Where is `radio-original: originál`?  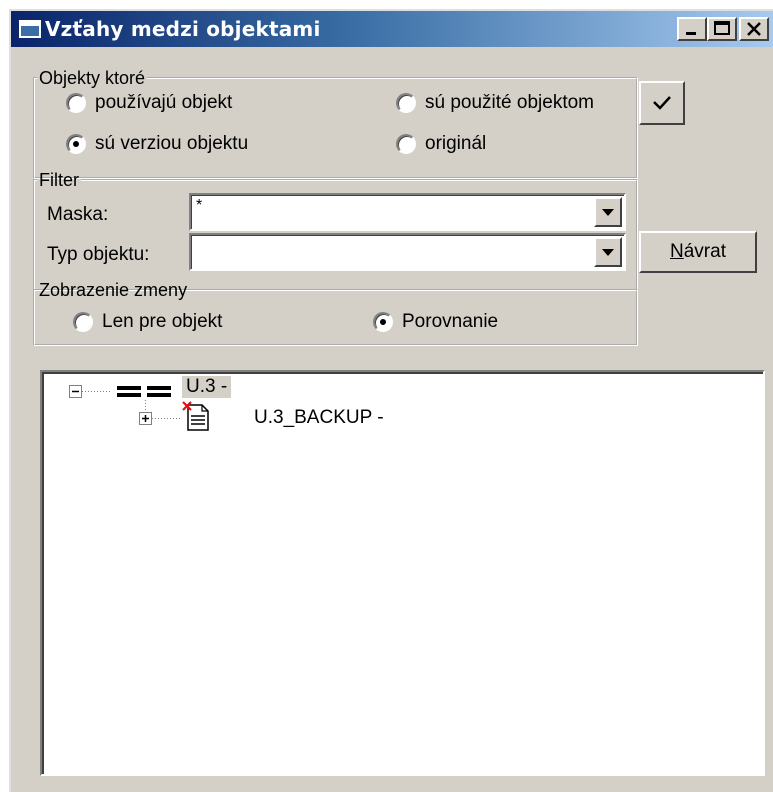
radio-original: originál is located at coordinates (441, 144).